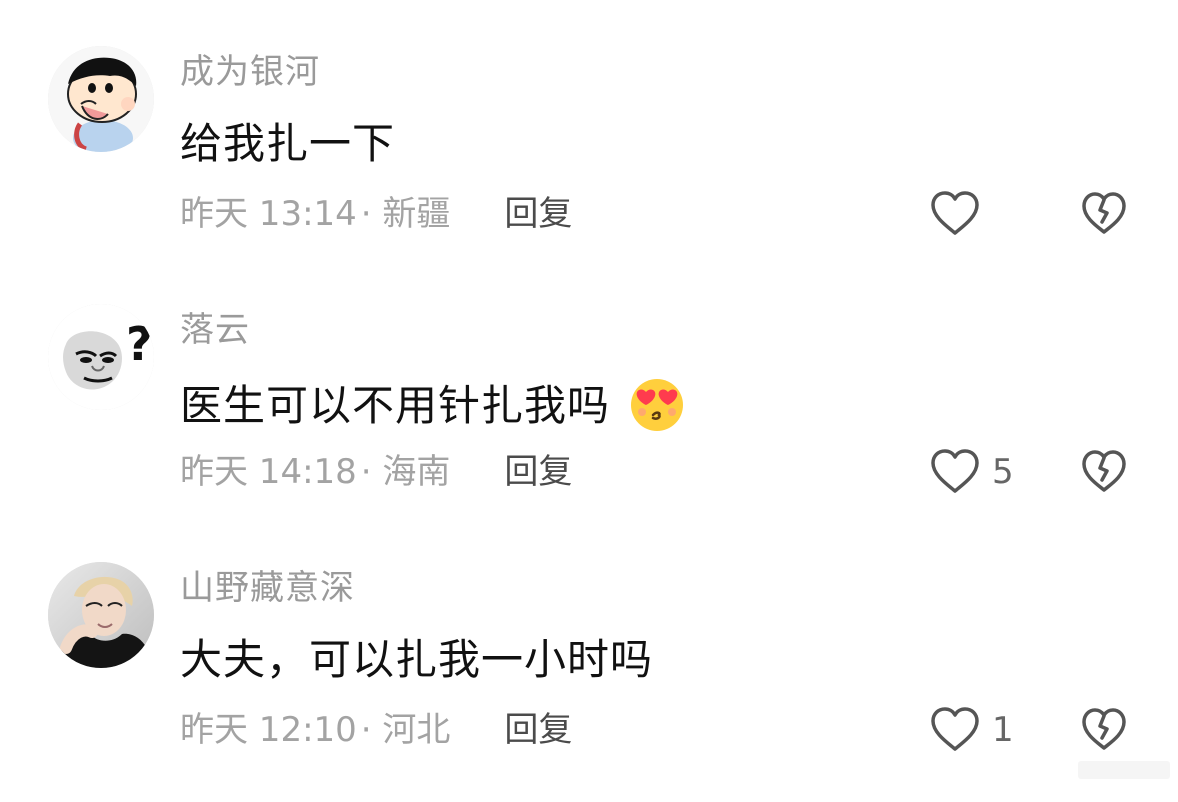 The height and width of the screenshot is (802, 1178). I want to click on comment-meta: 昨天 12:10 · 河北 回复, so click(376, 730).